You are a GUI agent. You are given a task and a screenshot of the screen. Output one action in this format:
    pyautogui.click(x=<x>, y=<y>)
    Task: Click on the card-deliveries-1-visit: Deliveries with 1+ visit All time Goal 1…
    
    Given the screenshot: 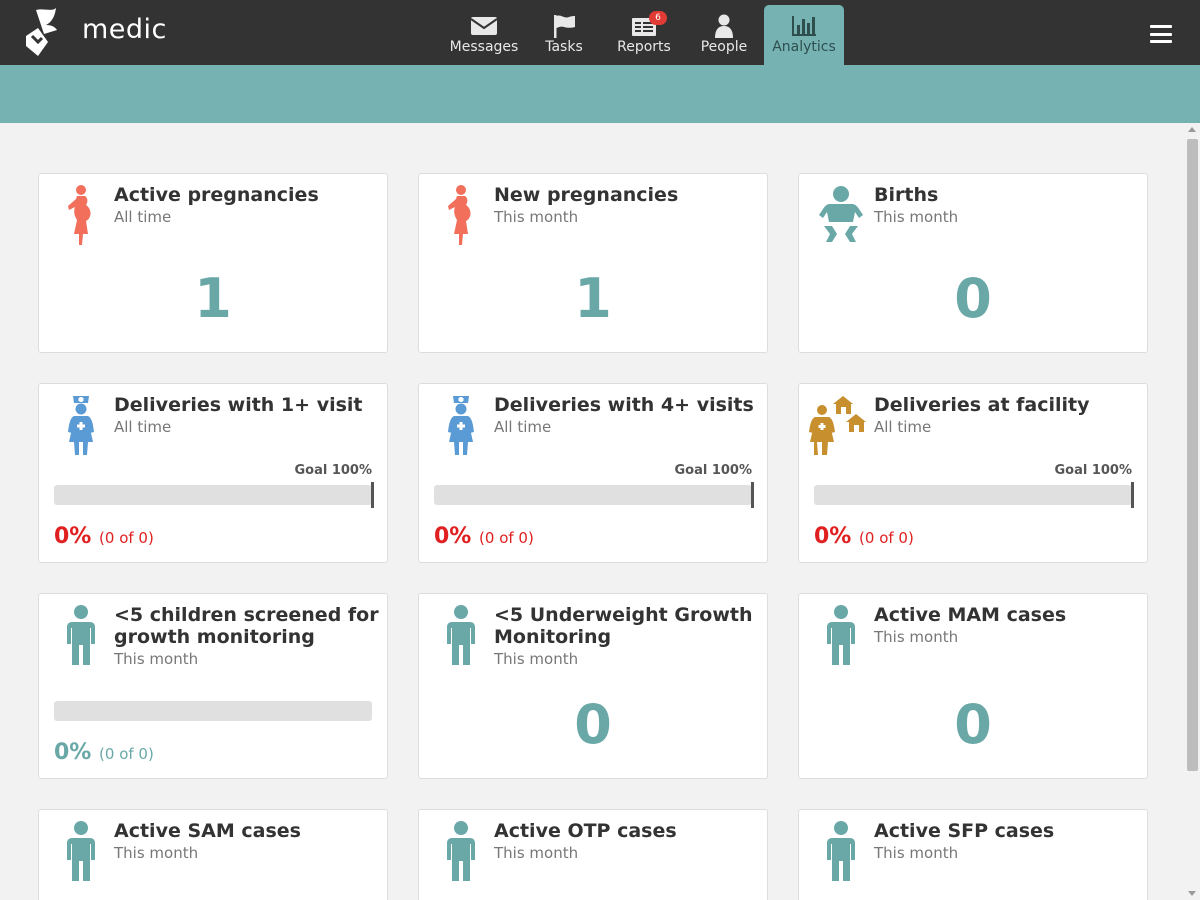 What is the action you would take?
    pyautogui.click(x=213, y=473)
    